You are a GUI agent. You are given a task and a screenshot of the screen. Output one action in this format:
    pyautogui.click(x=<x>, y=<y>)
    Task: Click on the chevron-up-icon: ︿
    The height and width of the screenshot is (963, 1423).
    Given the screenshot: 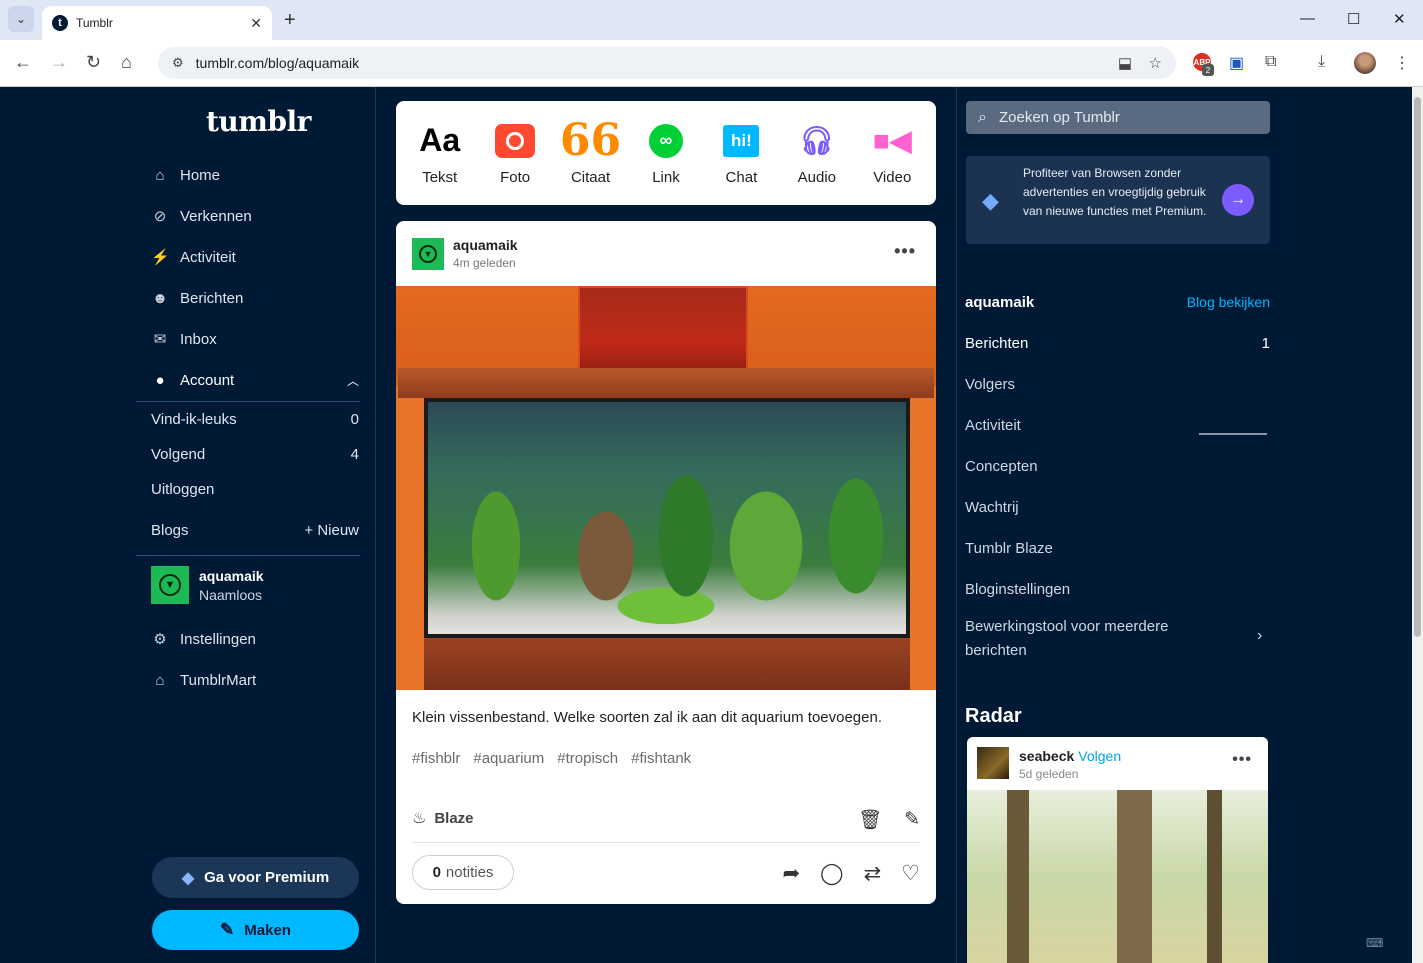 What is the action you would take?
    pyautogui.click(x=352, y=380)
    